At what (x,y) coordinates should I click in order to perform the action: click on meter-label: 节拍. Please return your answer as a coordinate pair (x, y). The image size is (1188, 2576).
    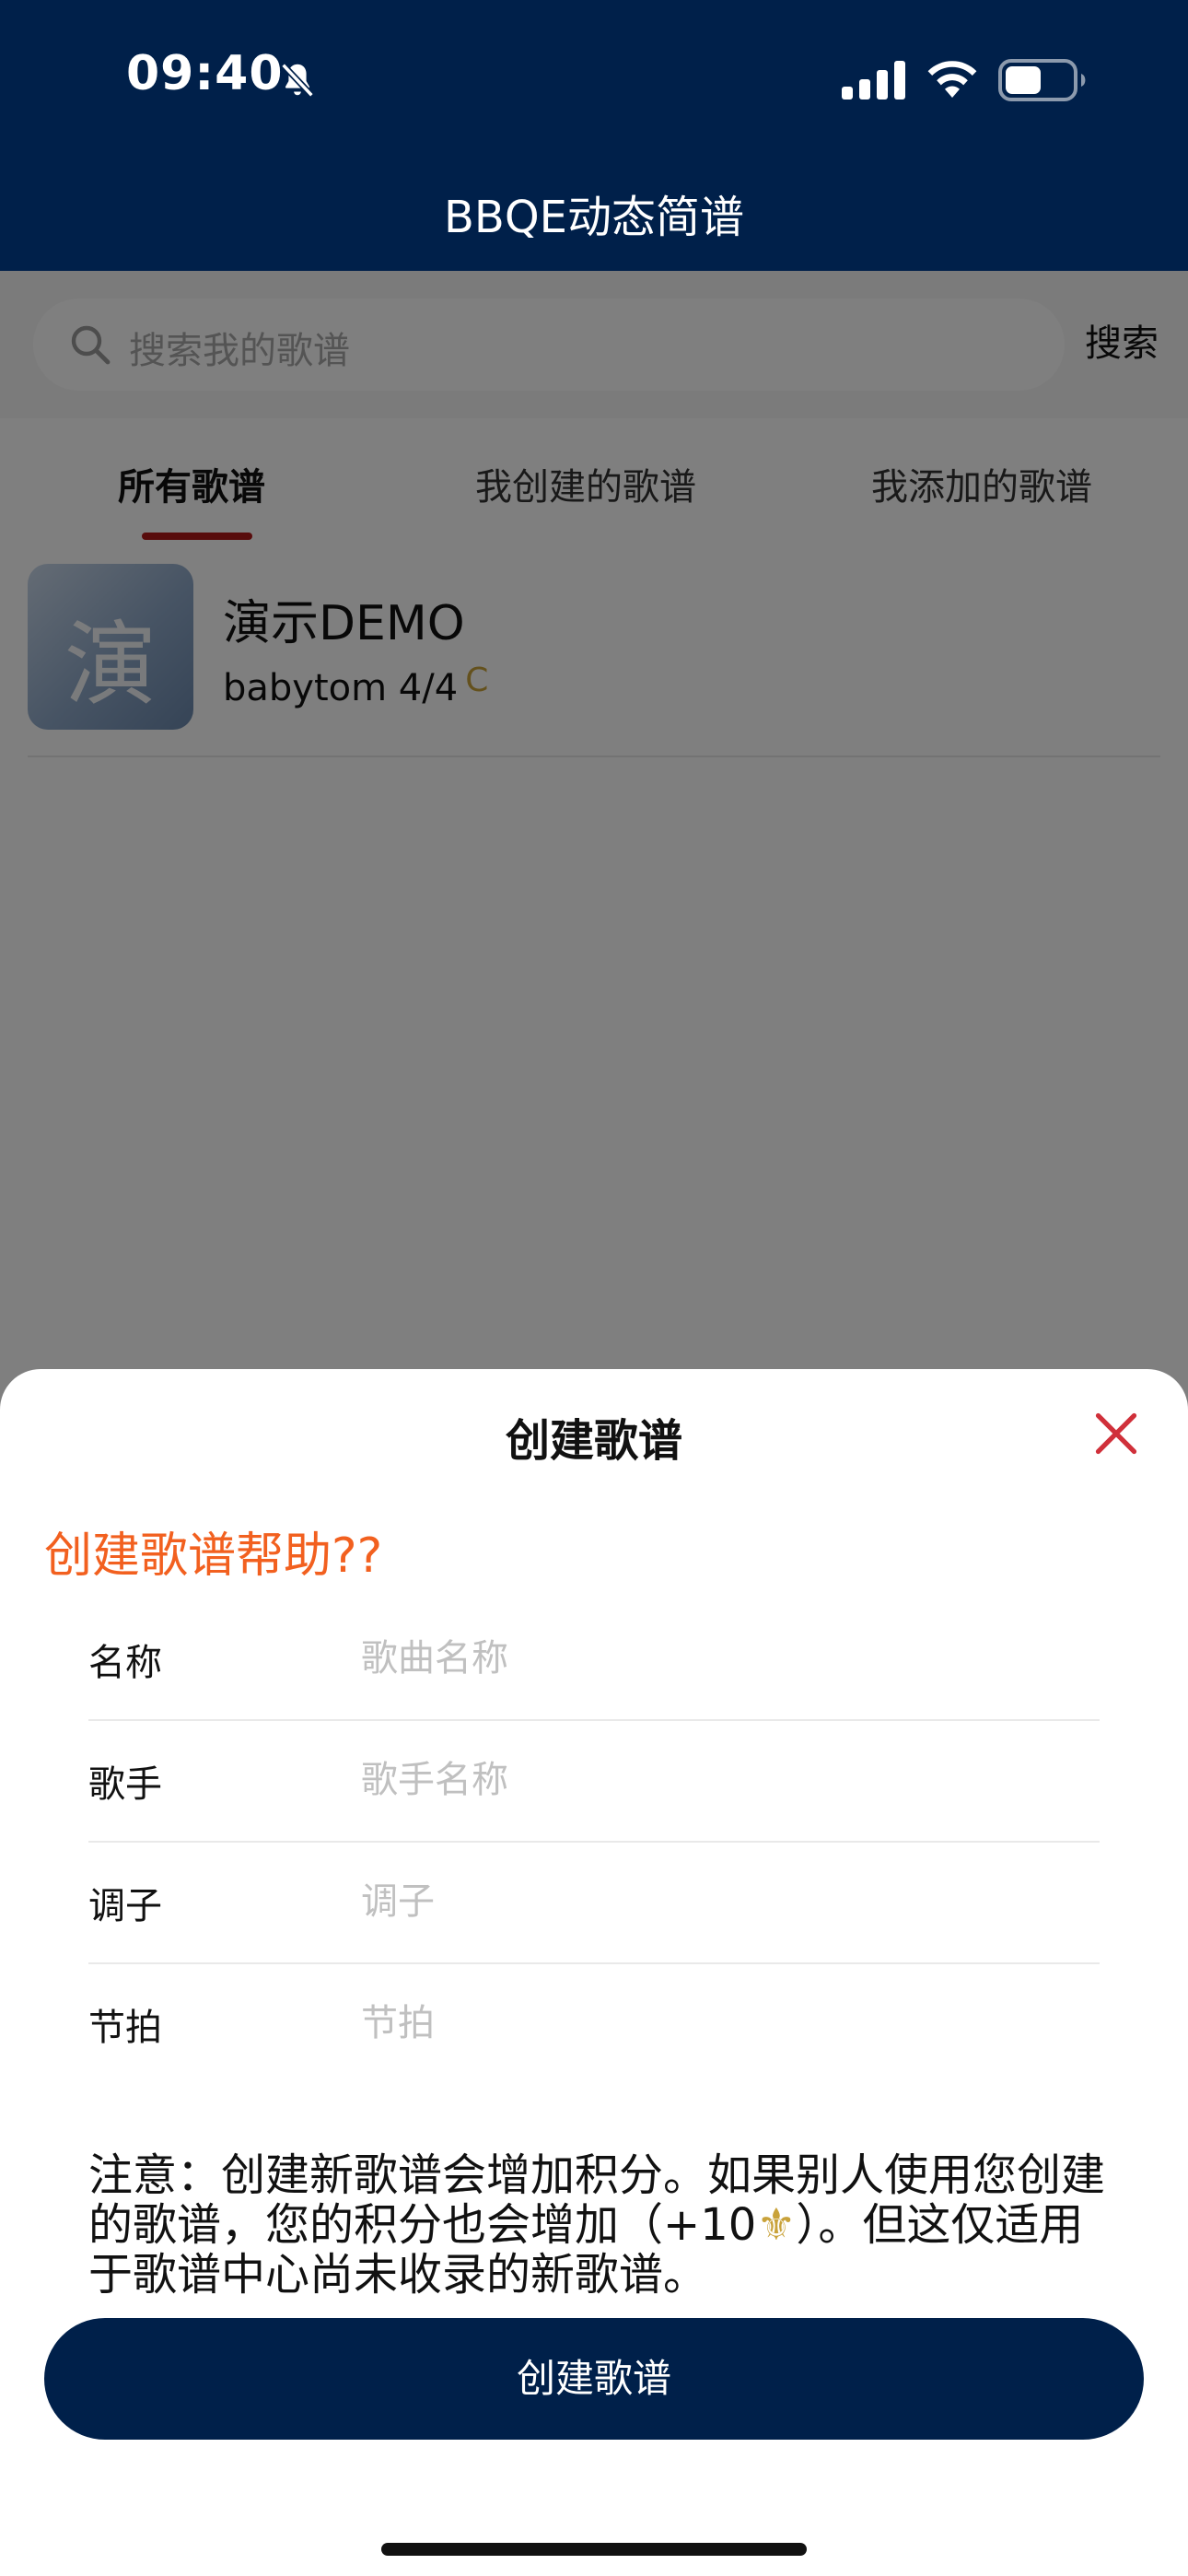
    Looking at the image, I should click on (125, 2028).